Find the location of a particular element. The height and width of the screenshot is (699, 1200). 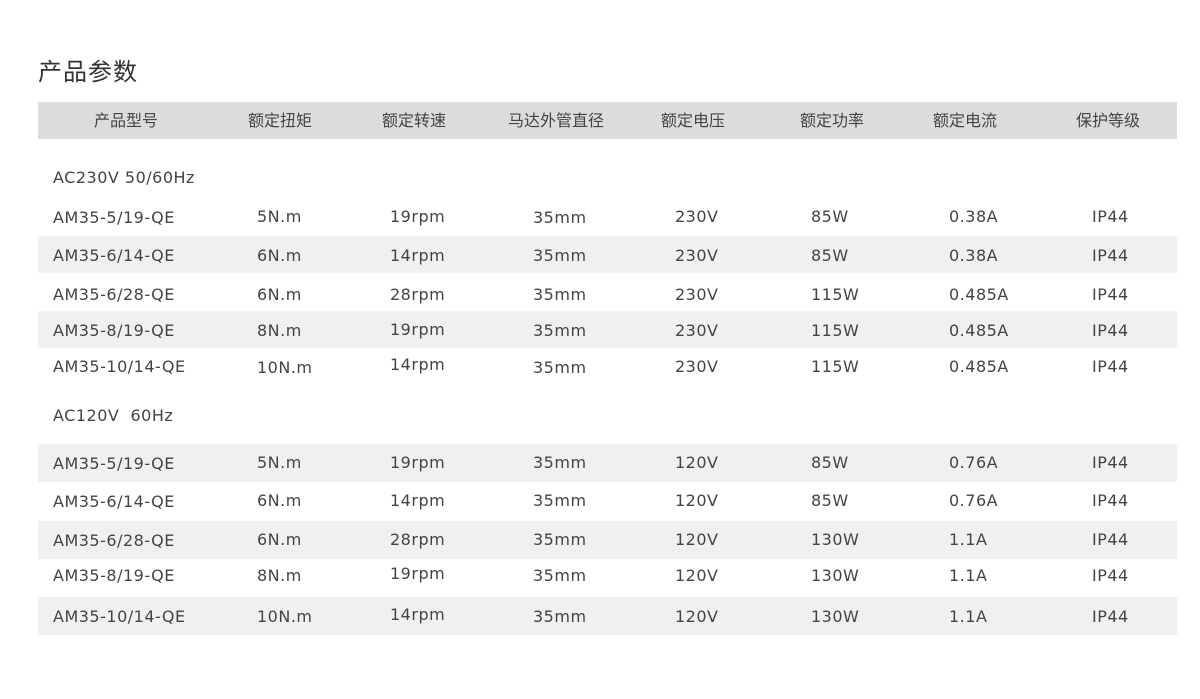

column-header-tube-diameter: 马达外管直径 is located at coordinates (556, 120).